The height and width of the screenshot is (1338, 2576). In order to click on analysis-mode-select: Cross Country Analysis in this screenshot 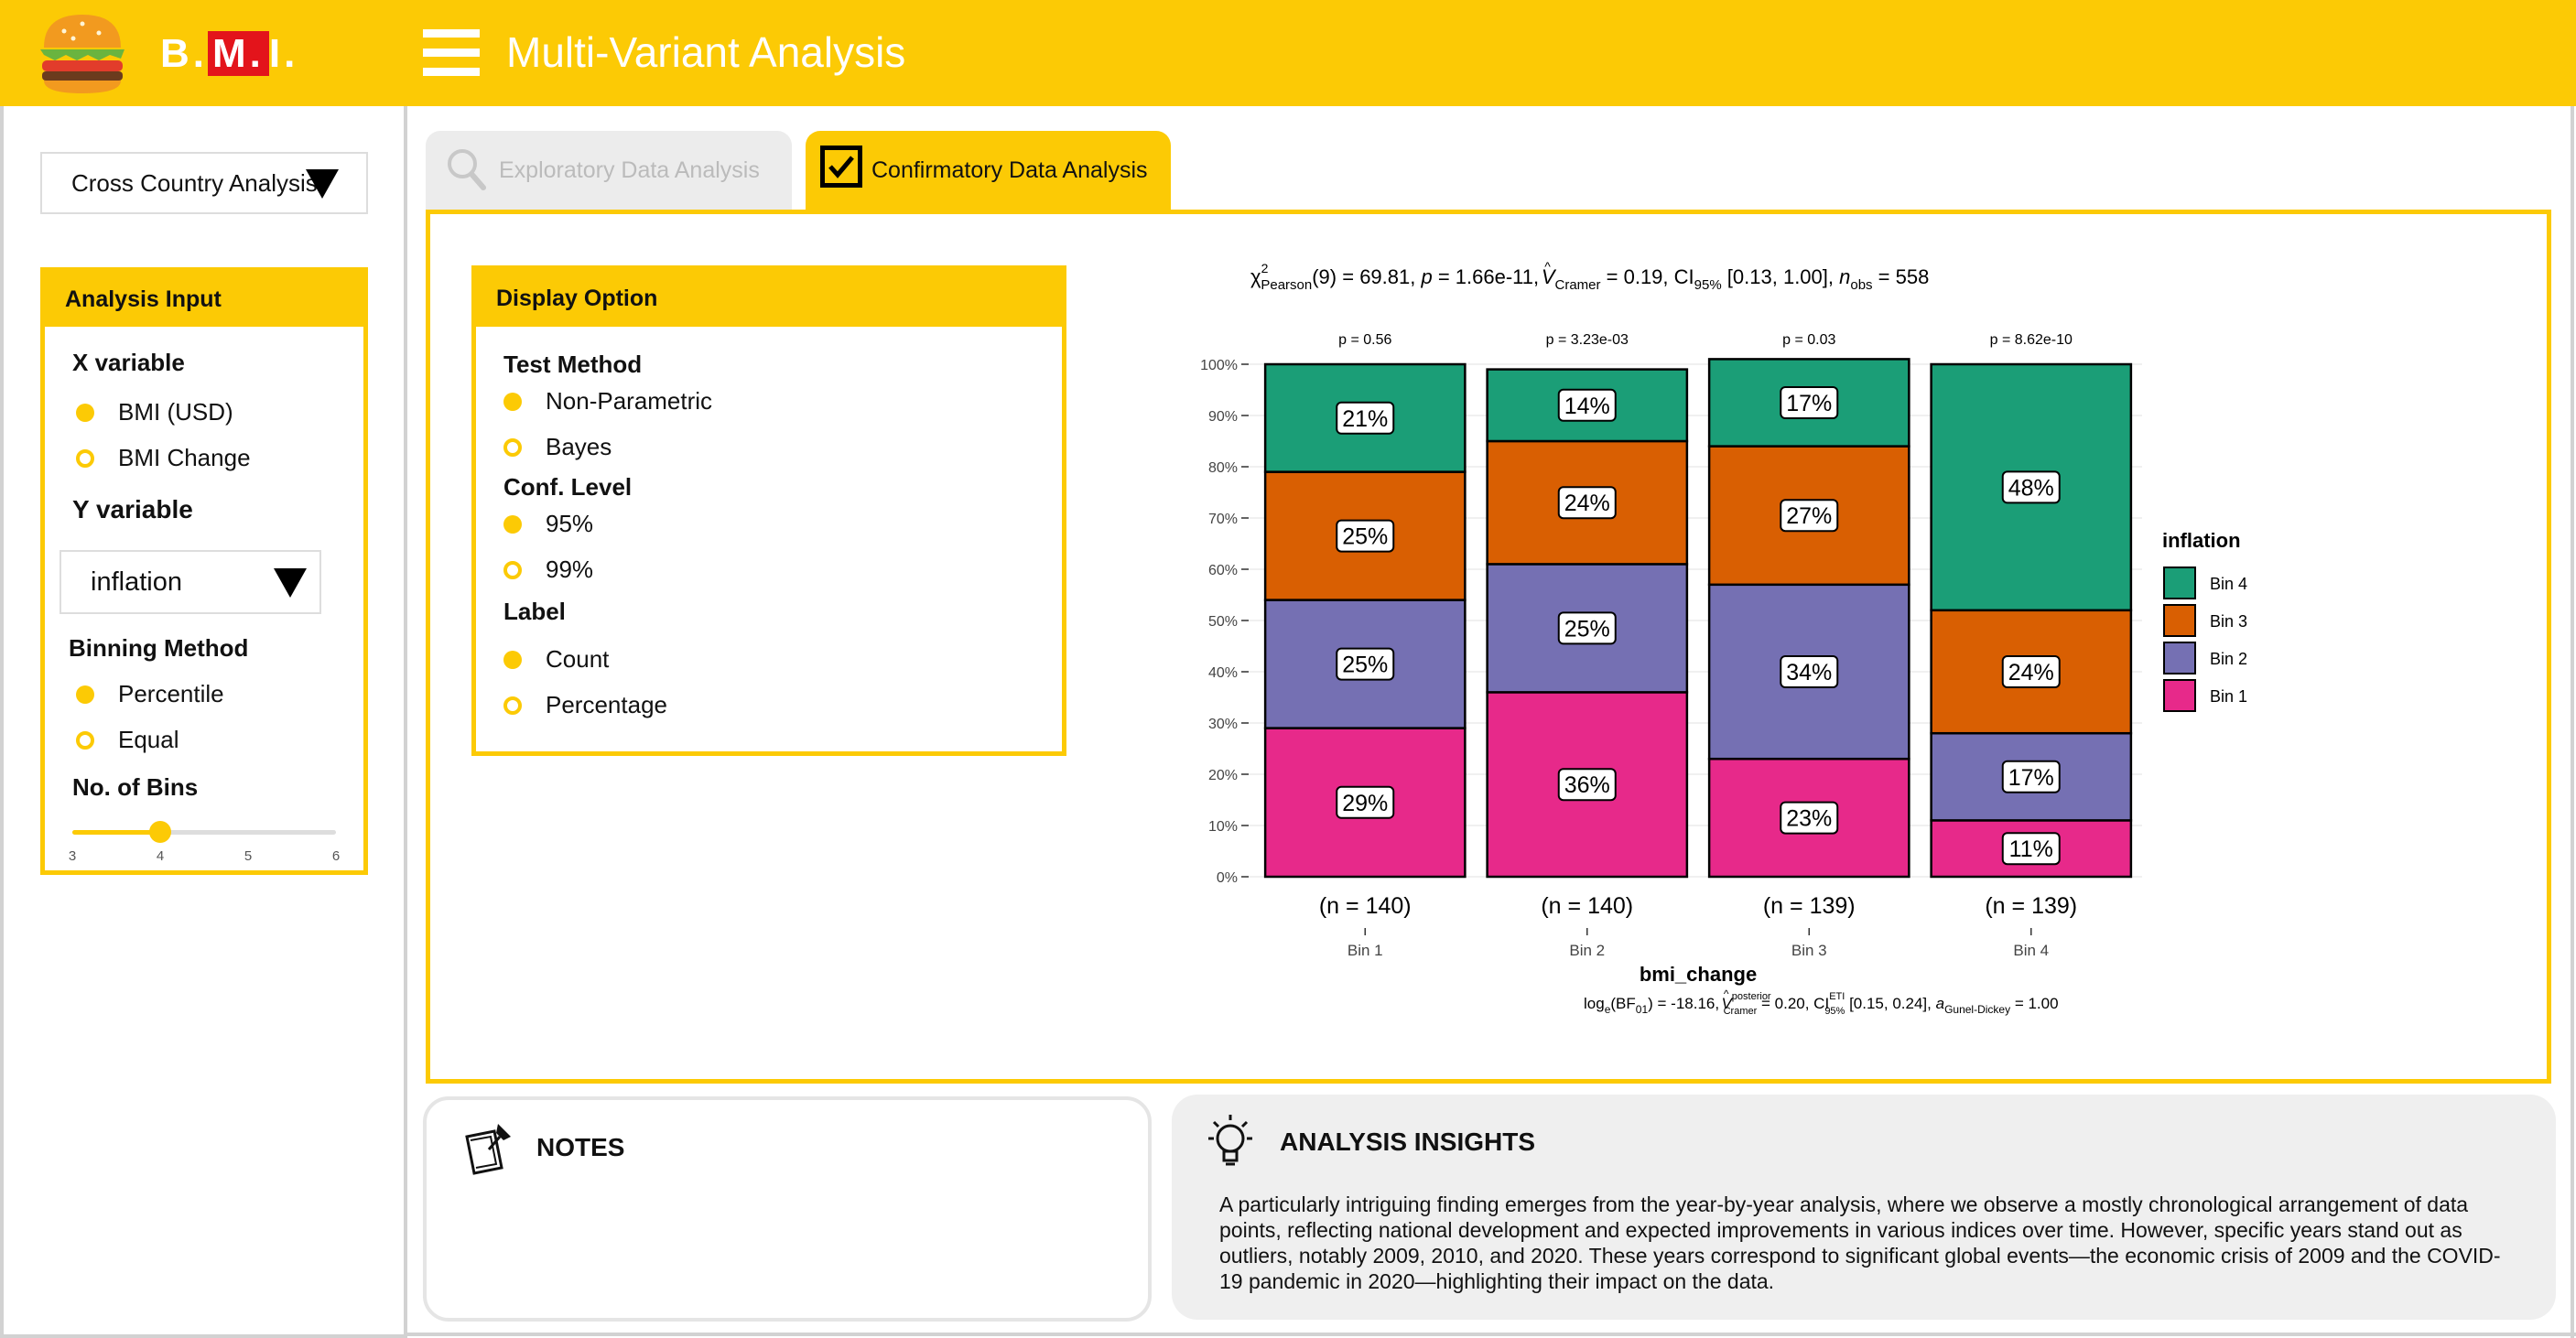, I will do `click(204, 183)`.